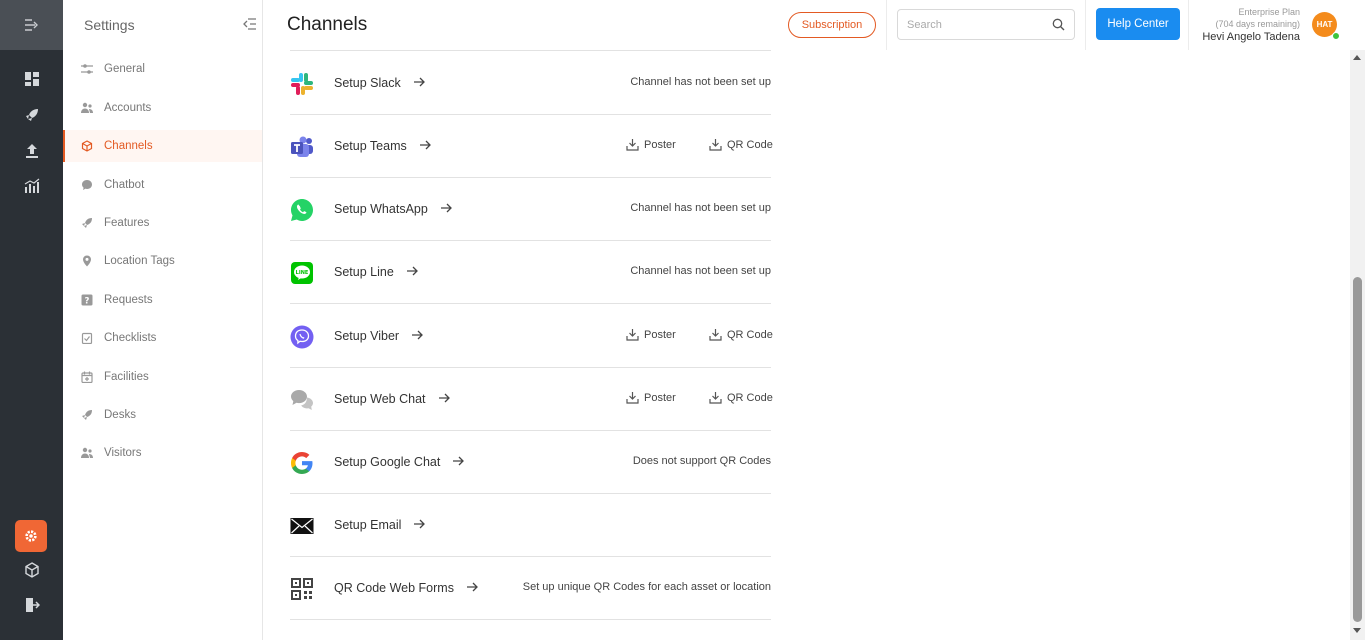  I want to click on search-icon, so click(1058, 24).